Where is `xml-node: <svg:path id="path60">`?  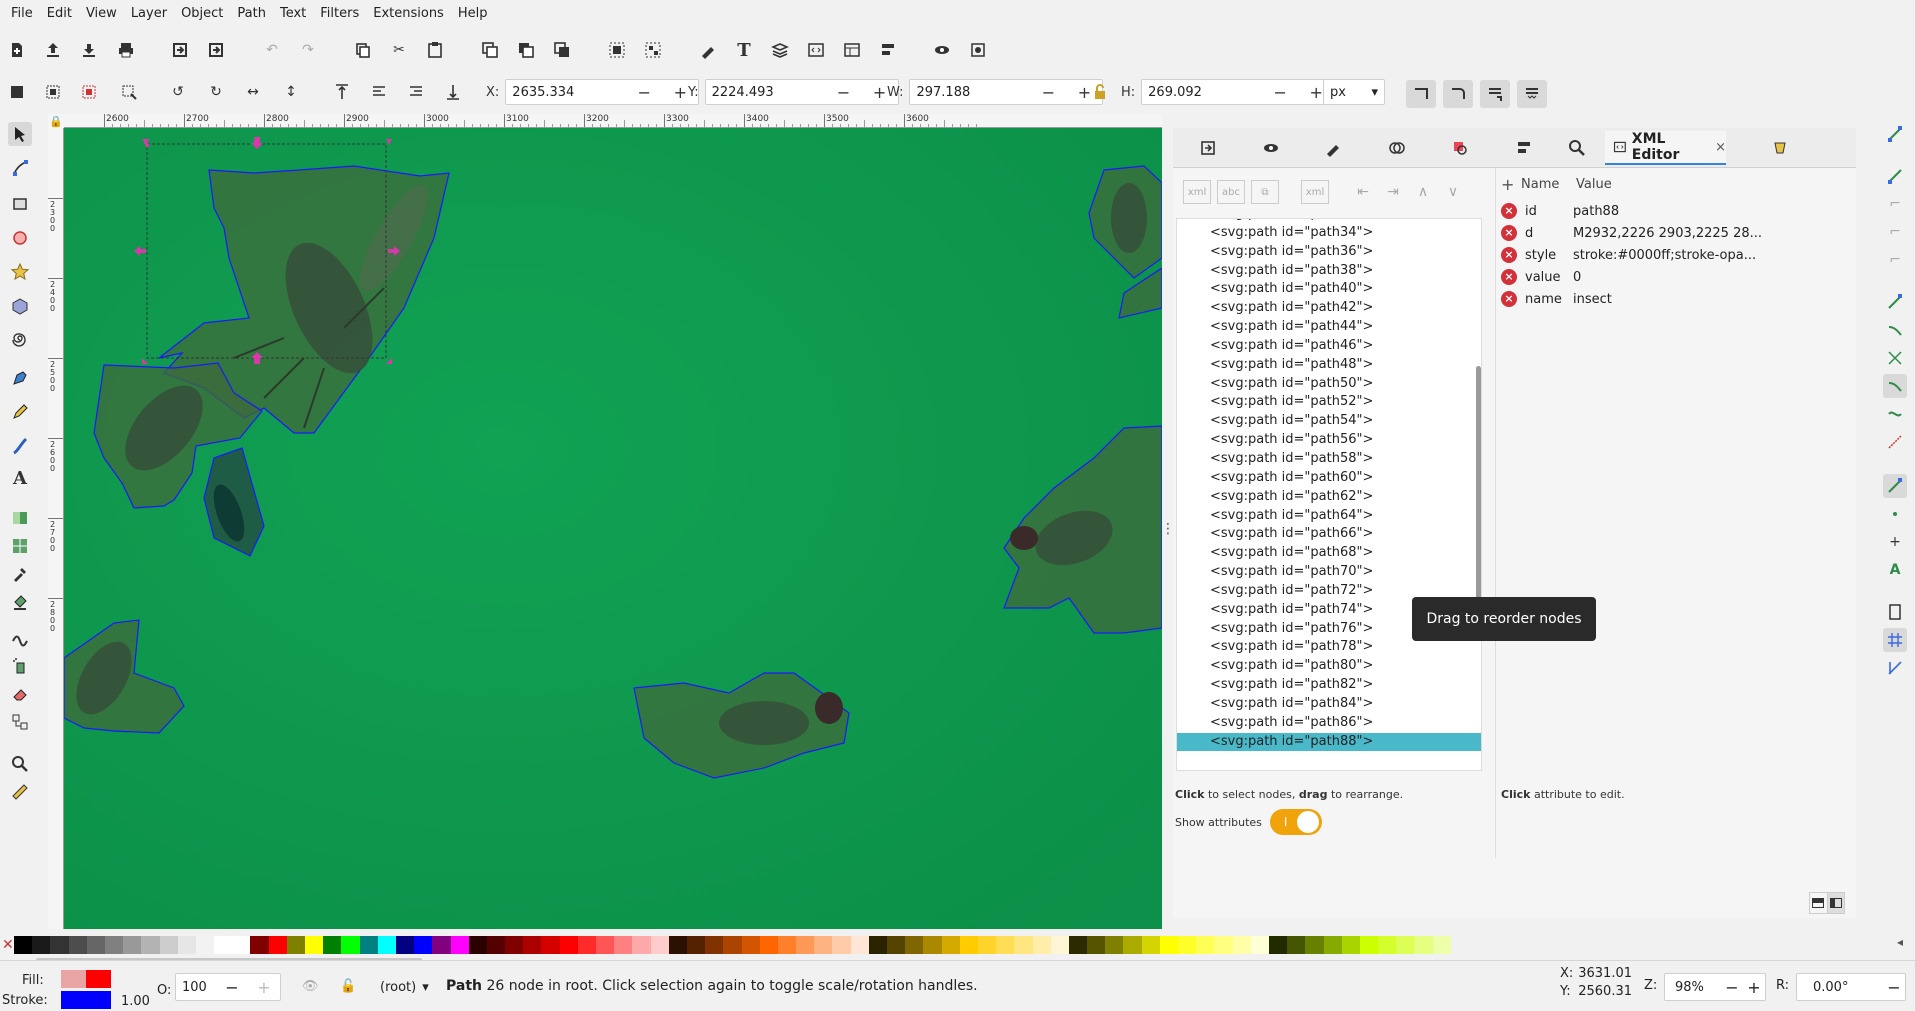 xml-node: <svg:path id="path60"> is located at coordinates (1329, 478).